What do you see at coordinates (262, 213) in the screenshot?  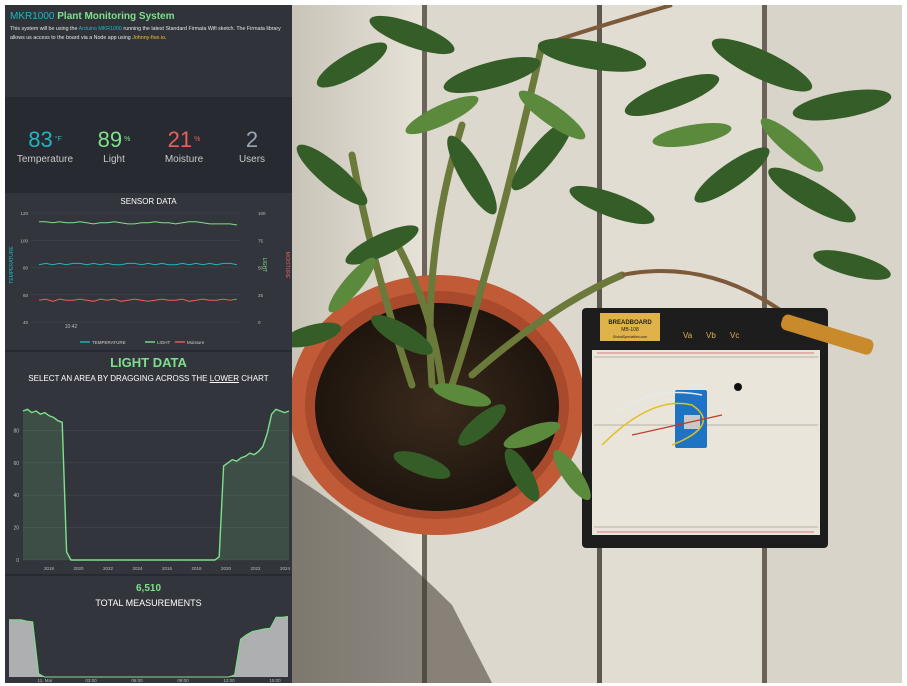 I see `sensor-y-right-tick: 100` at bounding box center [262, 213].